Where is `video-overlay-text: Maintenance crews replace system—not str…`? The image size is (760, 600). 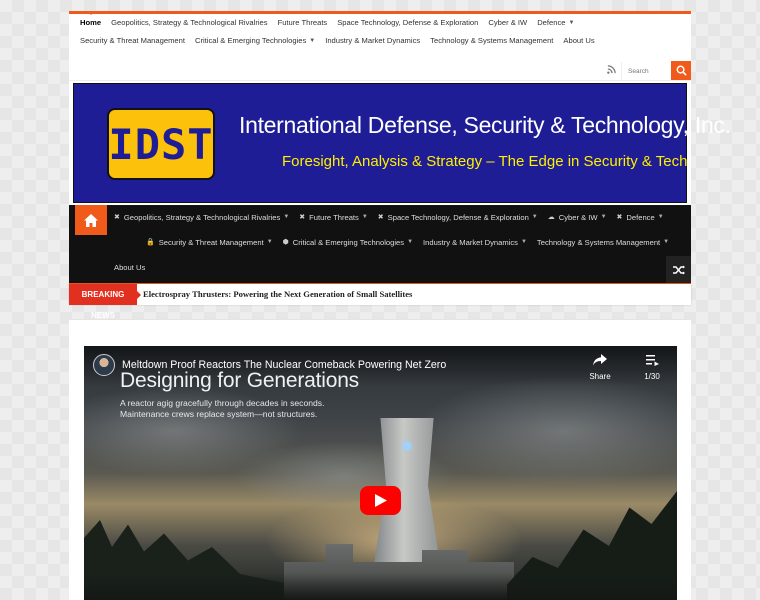 video-overlay-text: Maintenance crews replace system—not str… is located at coordinates (219, 414).